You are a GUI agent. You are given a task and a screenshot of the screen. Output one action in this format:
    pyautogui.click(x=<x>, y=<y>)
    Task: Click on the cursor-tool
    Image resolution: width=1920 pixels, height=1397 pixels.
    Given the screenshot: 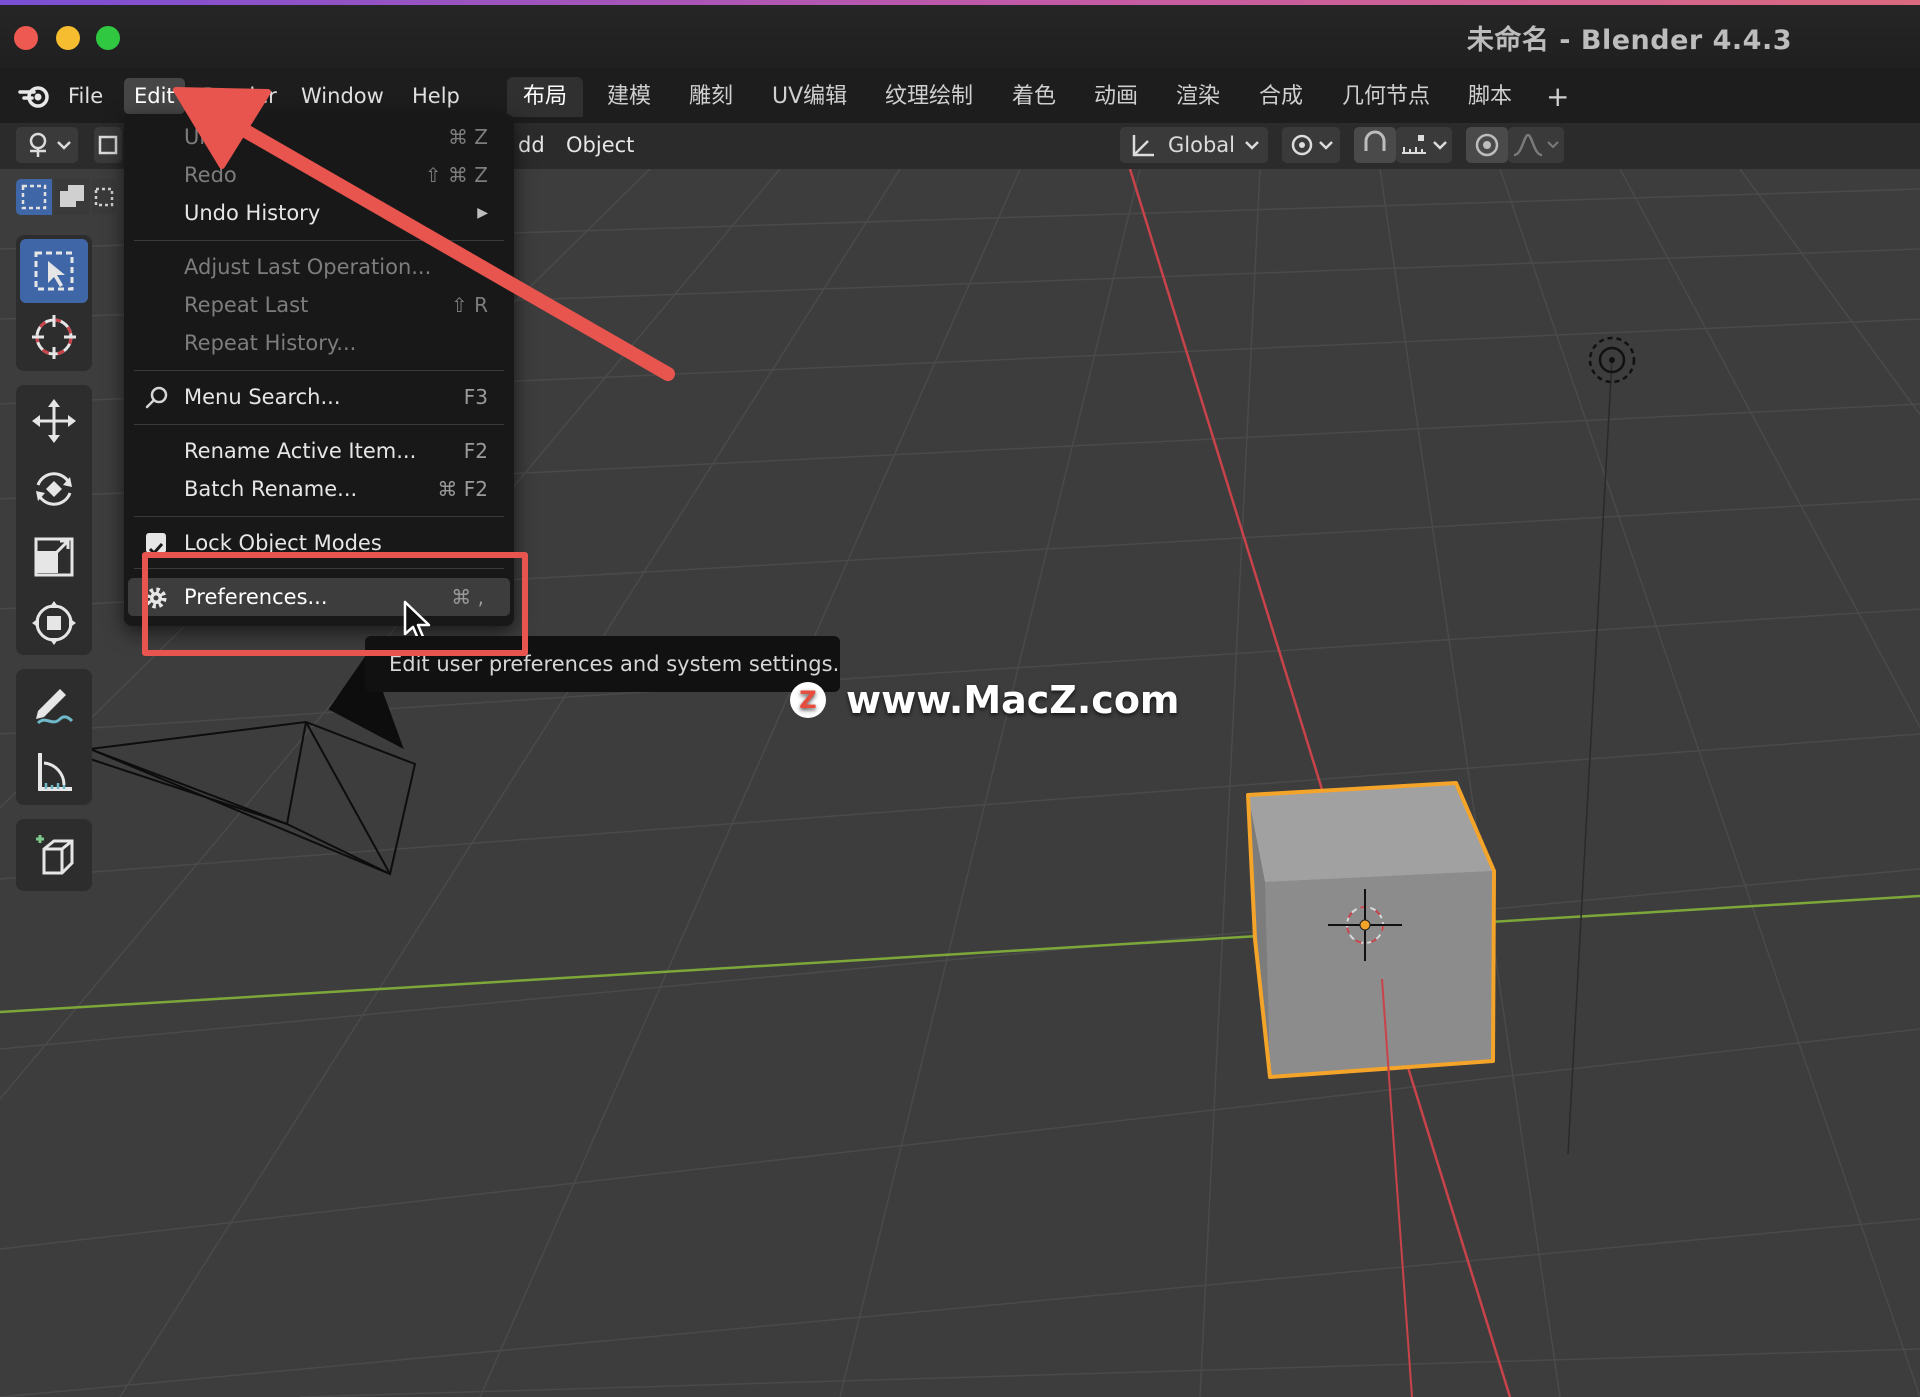 What is the action you would take?
    pyautogui.click(x=54, y=337)
    